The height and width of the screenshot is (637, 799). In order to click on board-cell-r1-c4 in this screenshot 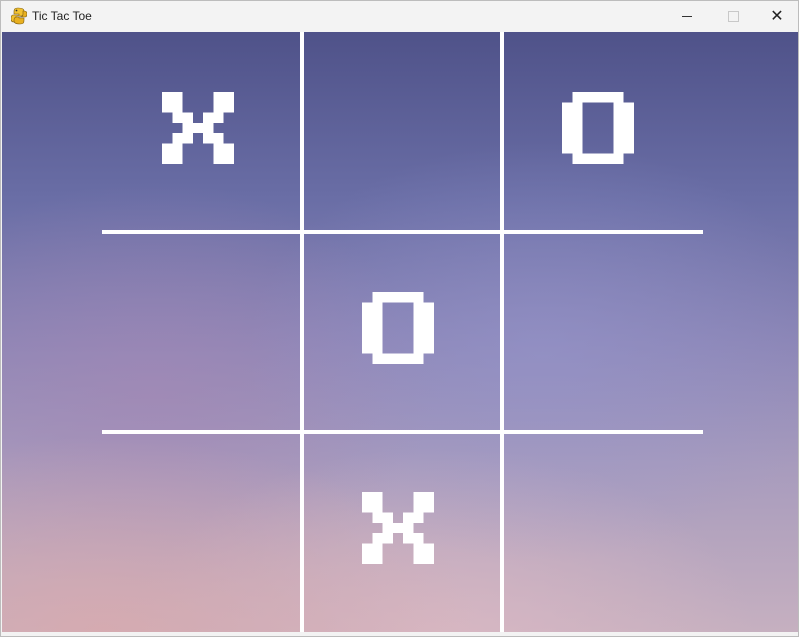, I will do `click(602, 132)`.